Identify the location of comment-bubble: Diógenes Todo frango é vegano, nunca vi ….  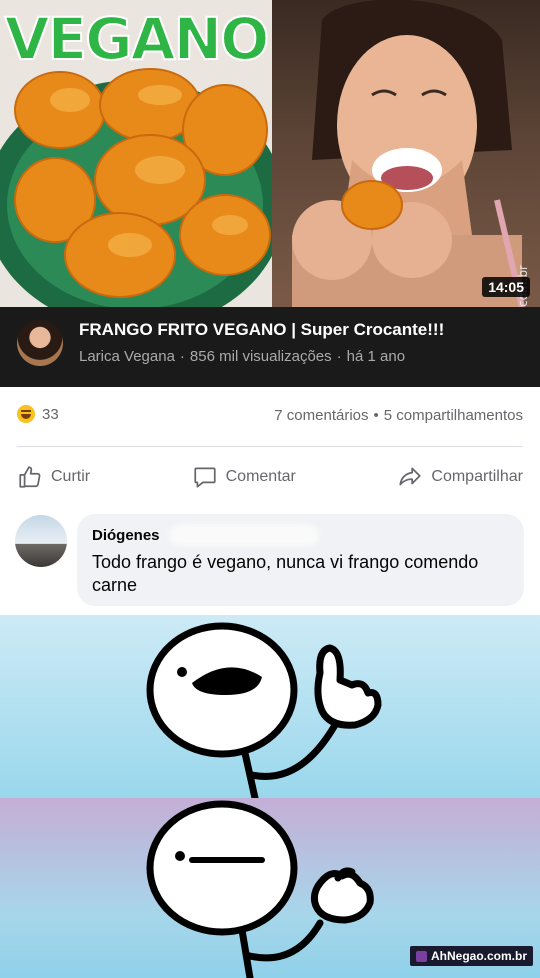
(300, 560).